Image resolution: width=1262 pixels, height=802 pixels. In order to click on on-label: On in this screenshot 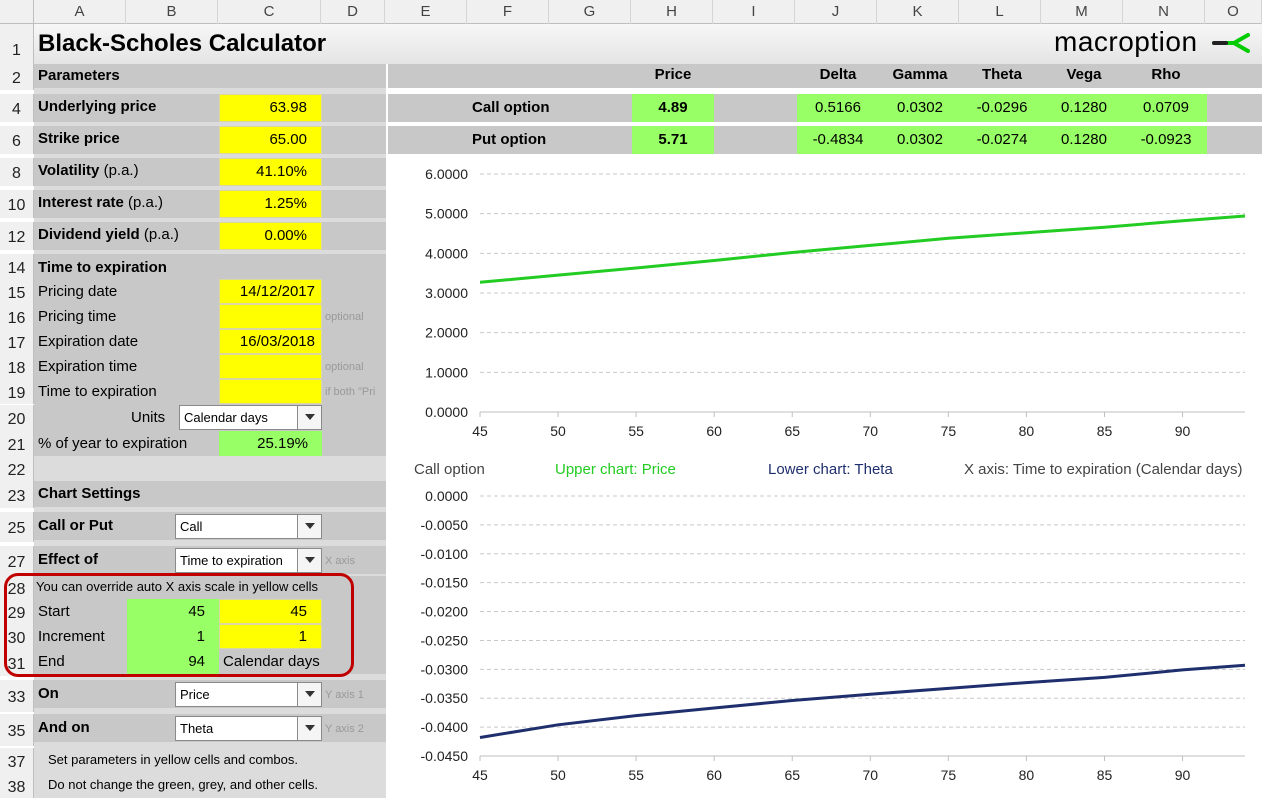, I will do `click(48, 693)`.